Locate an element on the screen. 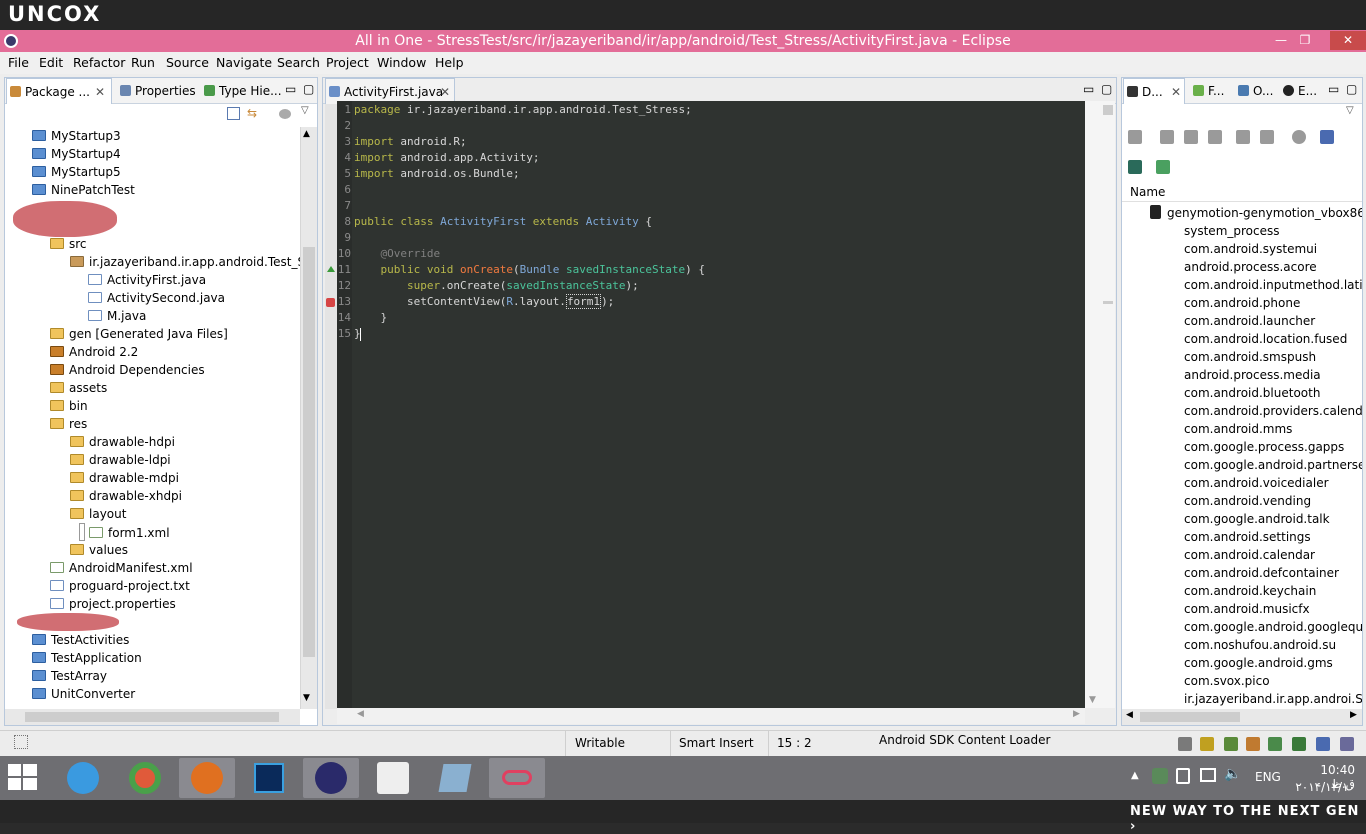 This screenshot has width=1366, height=834. process-row: com.android.voicedialer is located at coordinates (1256, 483).